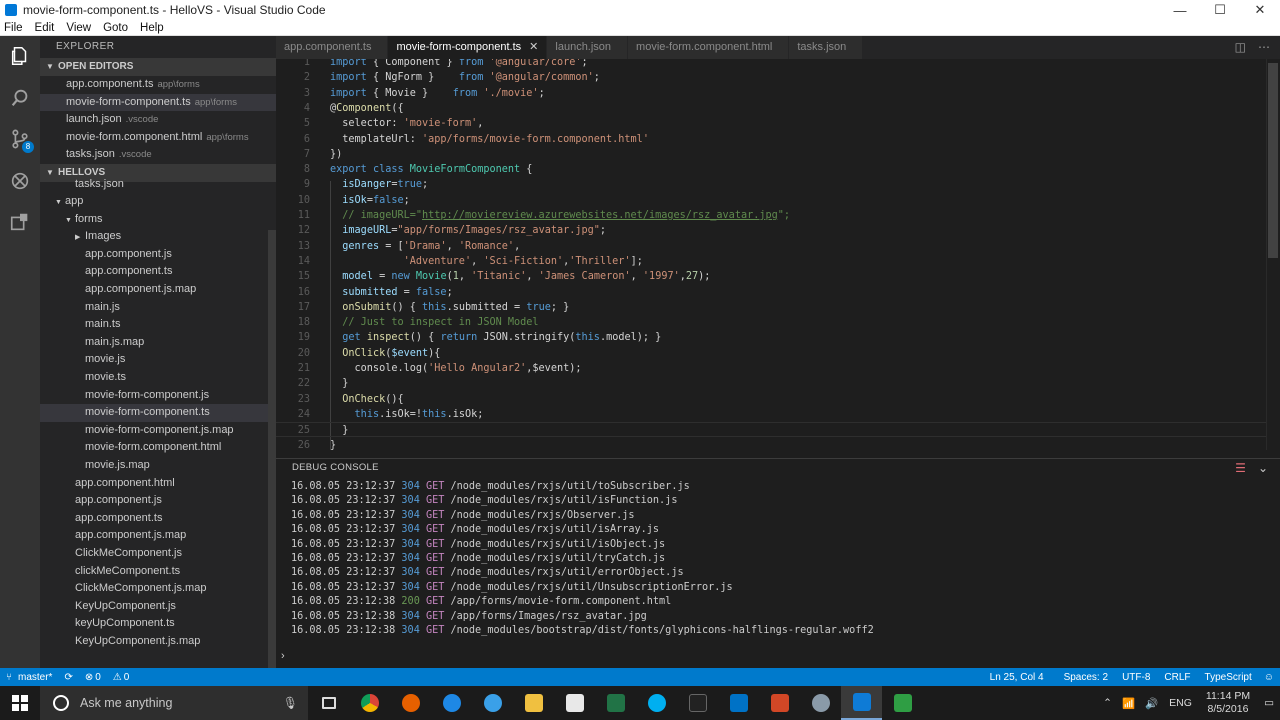 The height and width of the screenshot is (720, 1280). Describe the element at coordinates (45, 28) in the screenshot. I see `menu-edit: Edit` at that location.